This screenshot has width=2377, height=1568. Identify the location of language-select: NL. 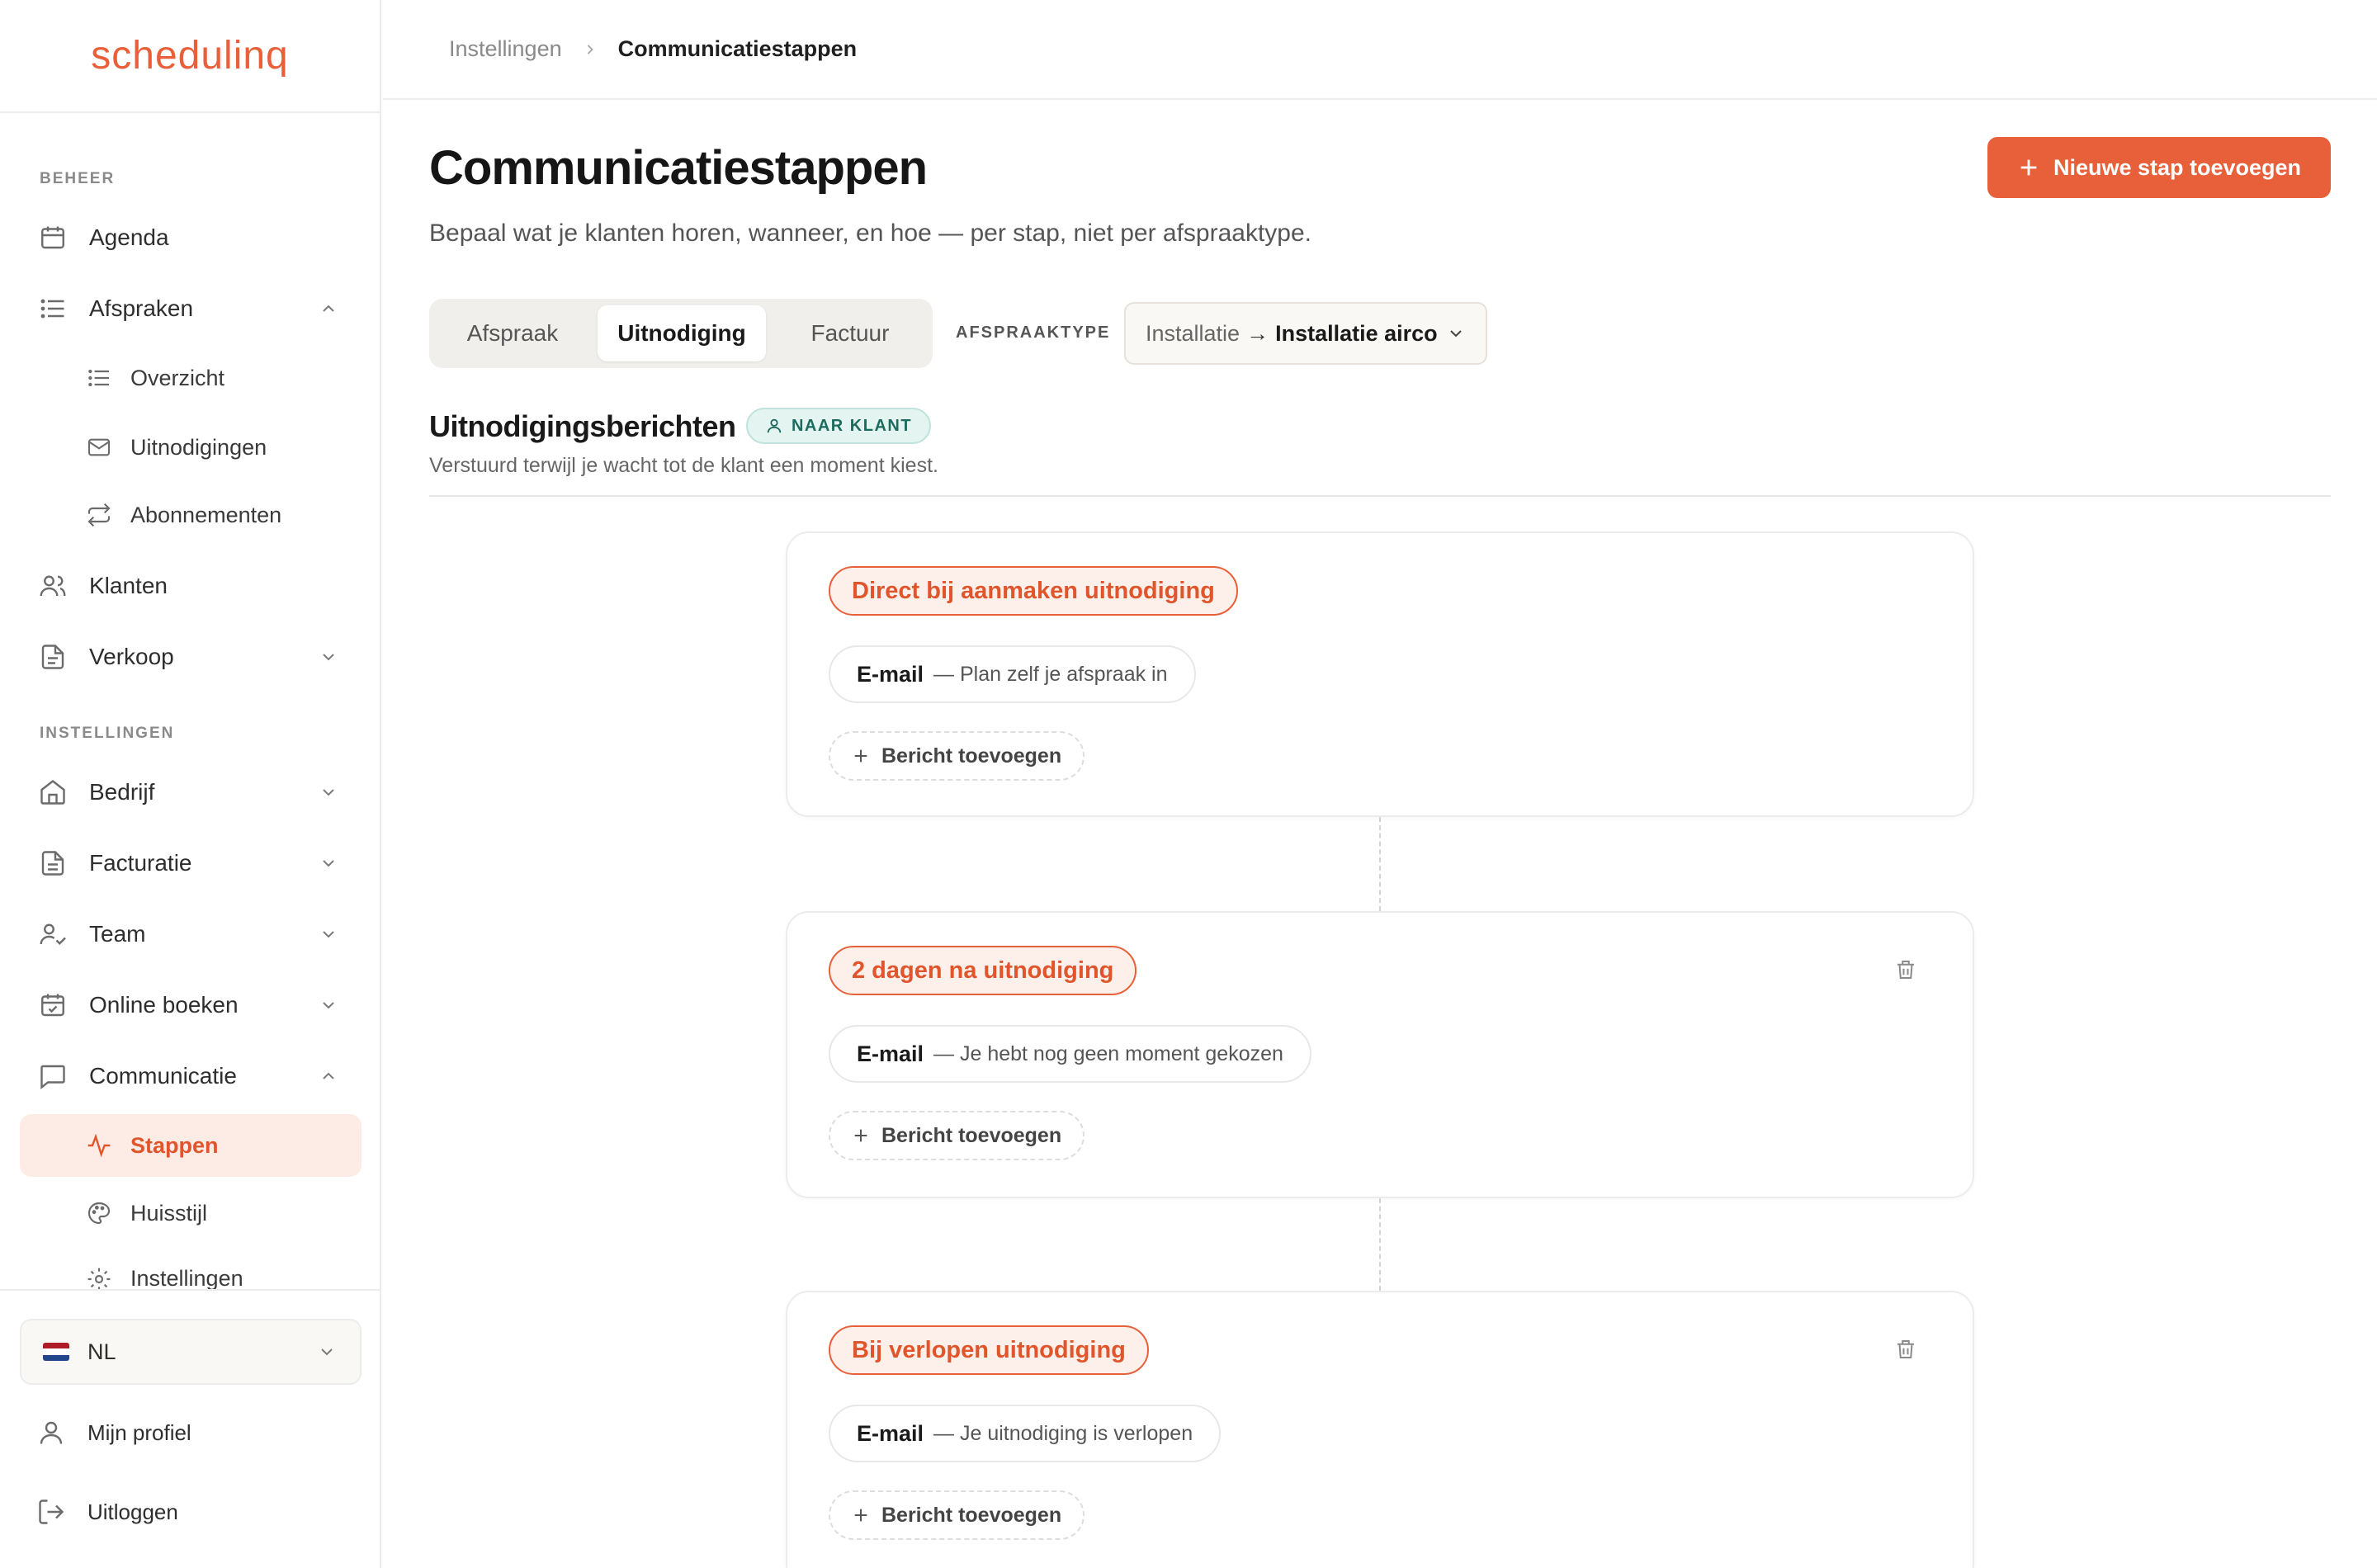
(191, 1352).